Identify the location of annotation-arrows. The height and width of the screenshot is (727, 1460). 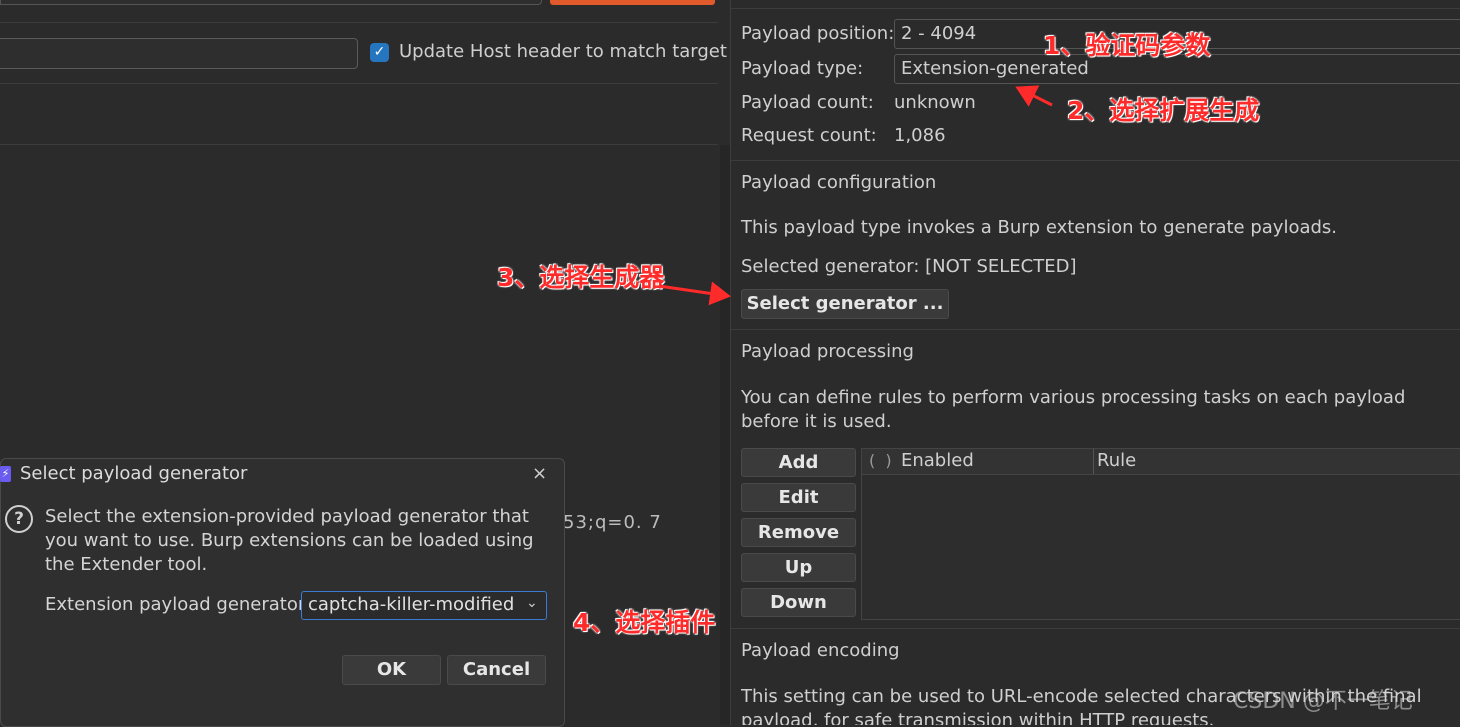
(855, 195).